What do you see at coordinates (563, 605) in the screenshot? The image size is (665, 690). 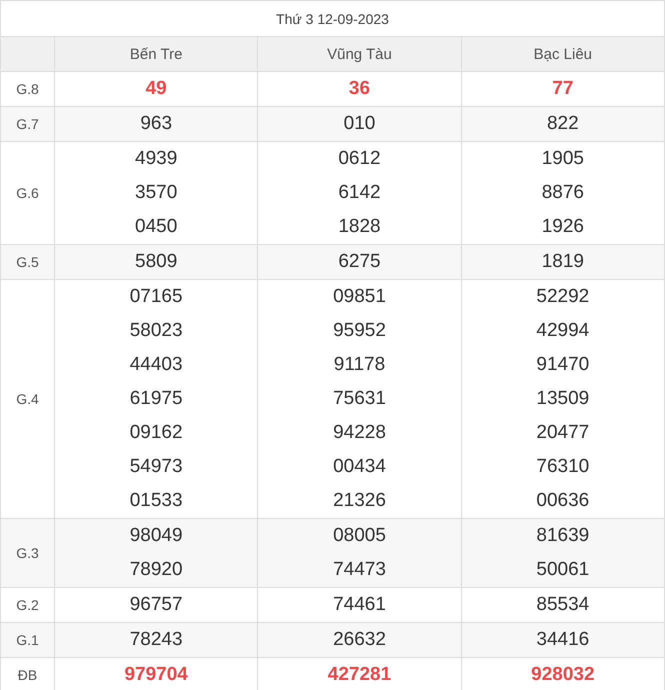 I see `result-number: 85534` at bounding box center [563, 605].